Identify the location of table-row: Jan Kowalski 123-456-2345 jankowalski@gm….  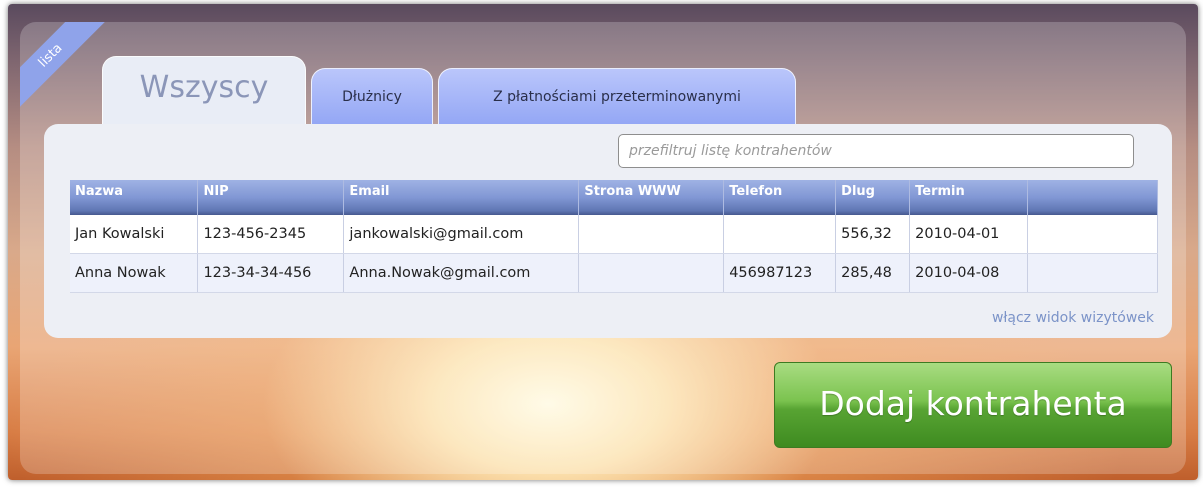
(614, 234).